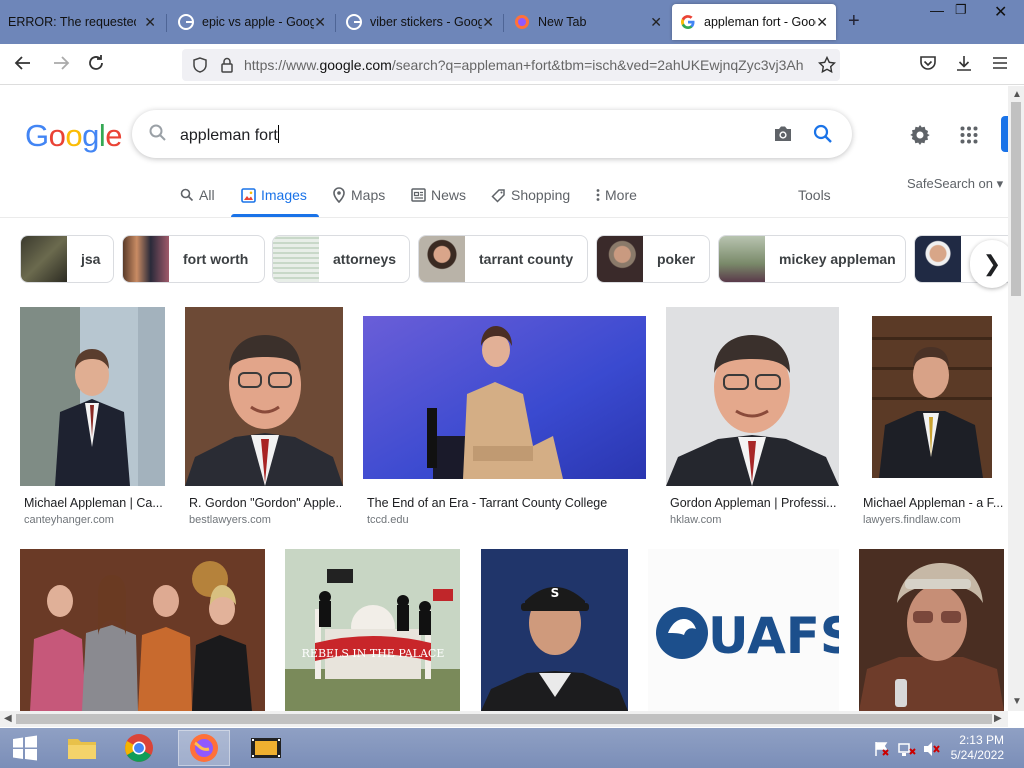  I want to click on google-logo: Google, so click(74, 136).